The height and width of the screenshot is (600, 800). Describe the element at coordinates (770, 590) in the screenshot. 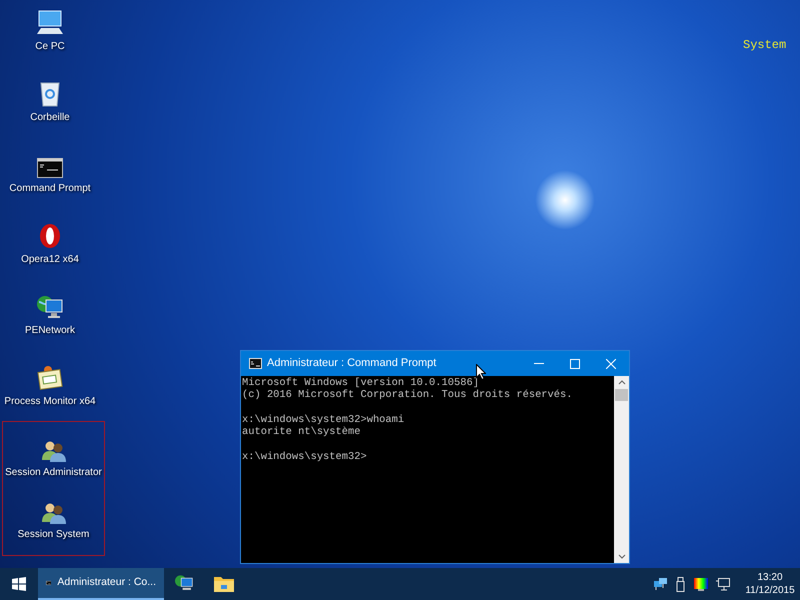

I see `clock-date: 11/12/2015` at that location.